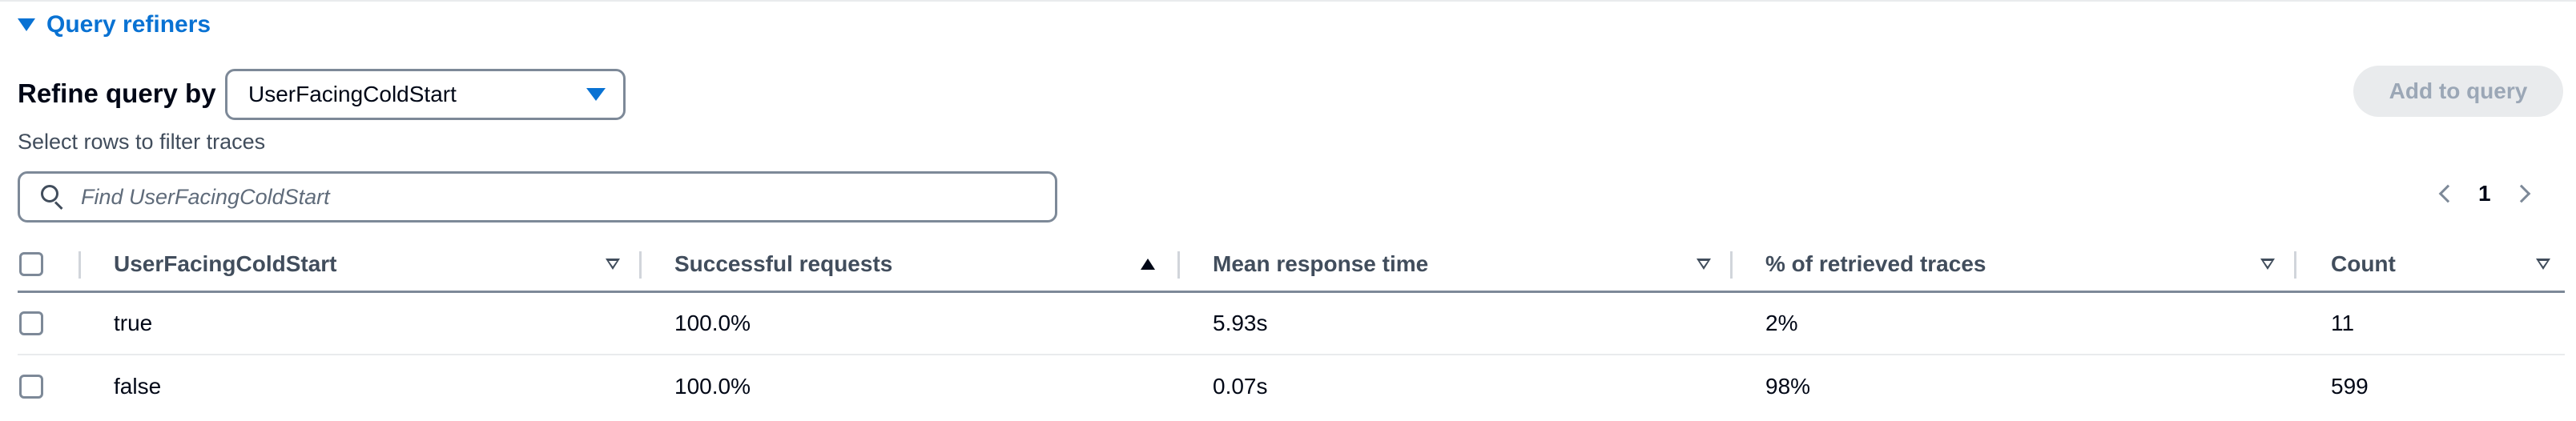 The height and width of the screenshot is (421, 2576). What do you see at coordinates (596, 94) in the screenshot?
I see `dropdown-caret-icon` at bounding box center [596, 94].